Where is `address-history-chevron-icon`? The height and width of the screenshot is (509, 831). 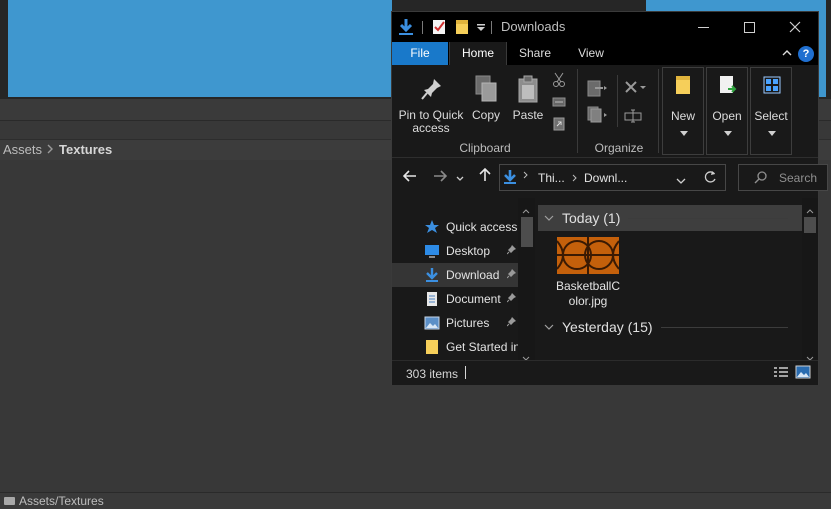
address-history-chevron-icon is located at coordinates (681, 180).